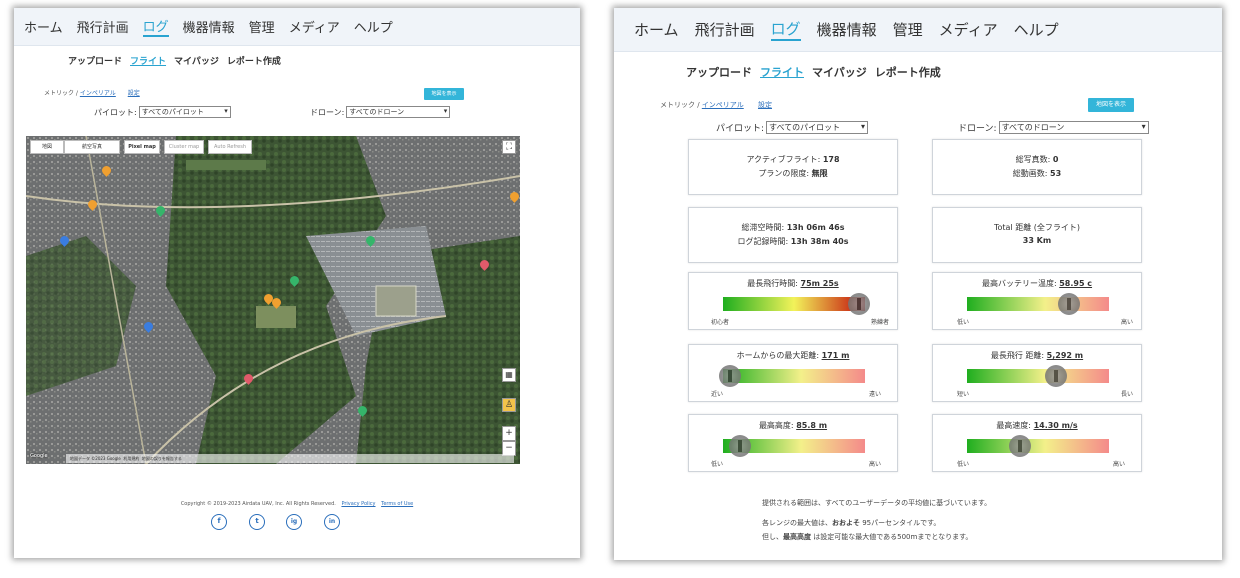 The height and width of the screenshot is (578, 1240). What do you see at coordinates (294, 522) in the screenshot?
I see `instagram-icon: ig` at bounding box center [294, 522].